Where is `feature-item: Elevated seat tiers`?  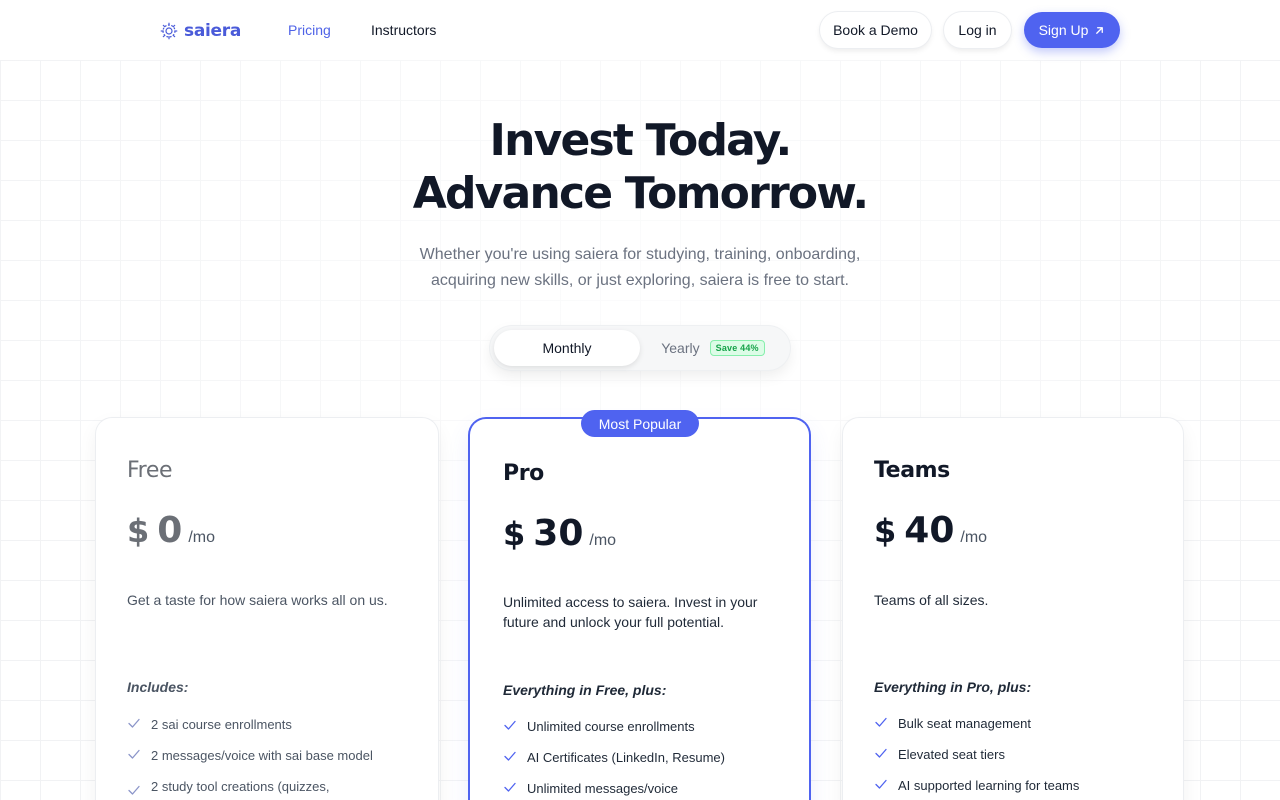
feature-item: Elevated seat tiers is located at coordinates (1019, 754).